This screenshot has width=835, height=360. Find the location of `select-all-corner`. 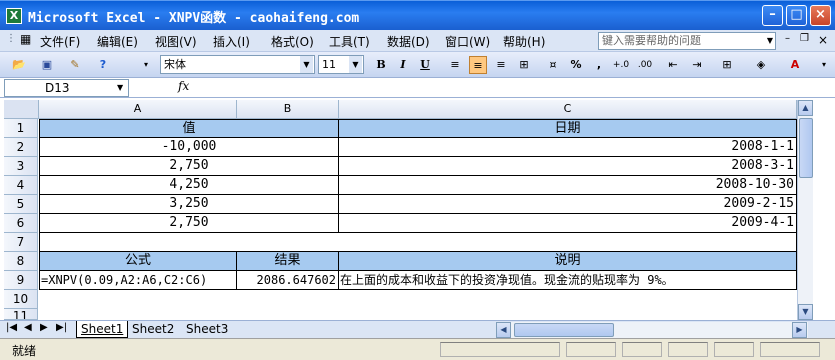

select-all-corner is located at coordinates (21, 109).